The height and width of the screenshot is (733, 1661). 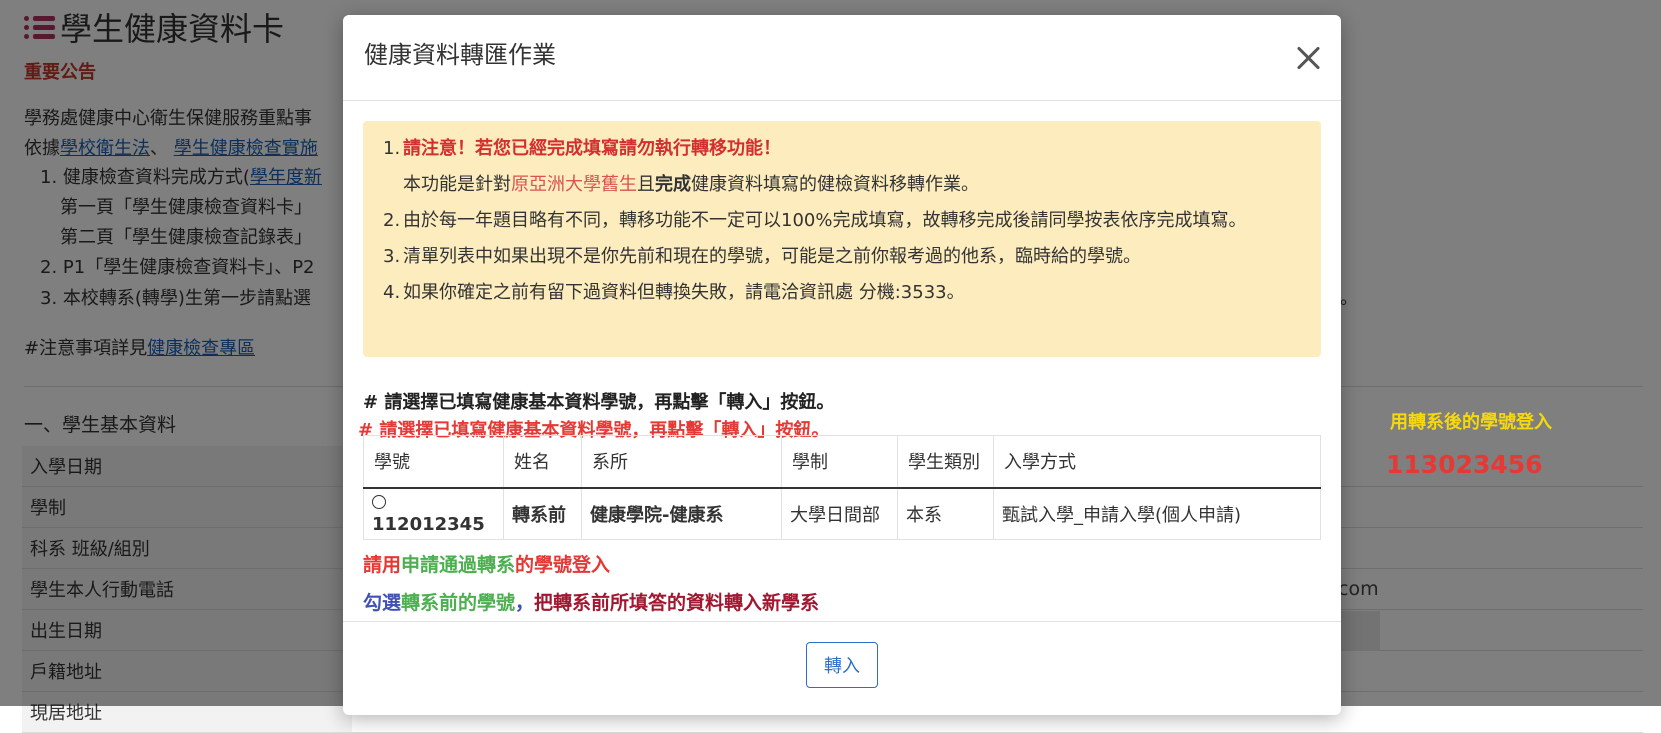 What do you see at coordinates (1157, 462) in the screenshot?
I see `col-admission: 入學方式` at bounding box center [1157, 462].